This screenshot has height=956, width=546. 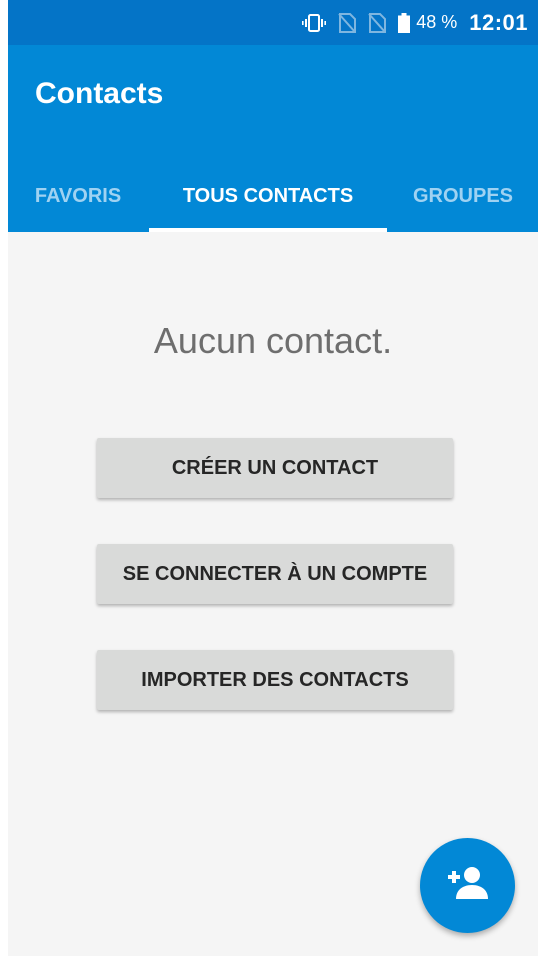 I want to click on status-bar: 48 % 12:01, so click(x=273, y=22).